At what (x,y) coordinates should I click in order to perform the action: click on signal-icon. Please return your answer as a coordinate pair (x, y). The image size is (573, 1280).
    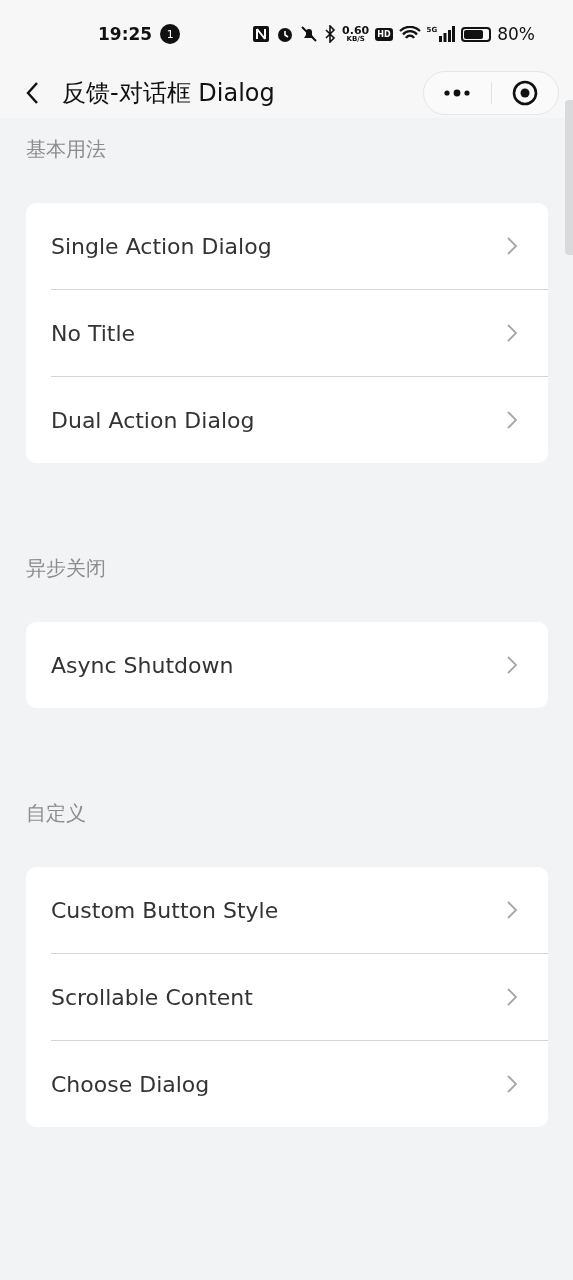
    Looking at the image, I should click on (447, 34).